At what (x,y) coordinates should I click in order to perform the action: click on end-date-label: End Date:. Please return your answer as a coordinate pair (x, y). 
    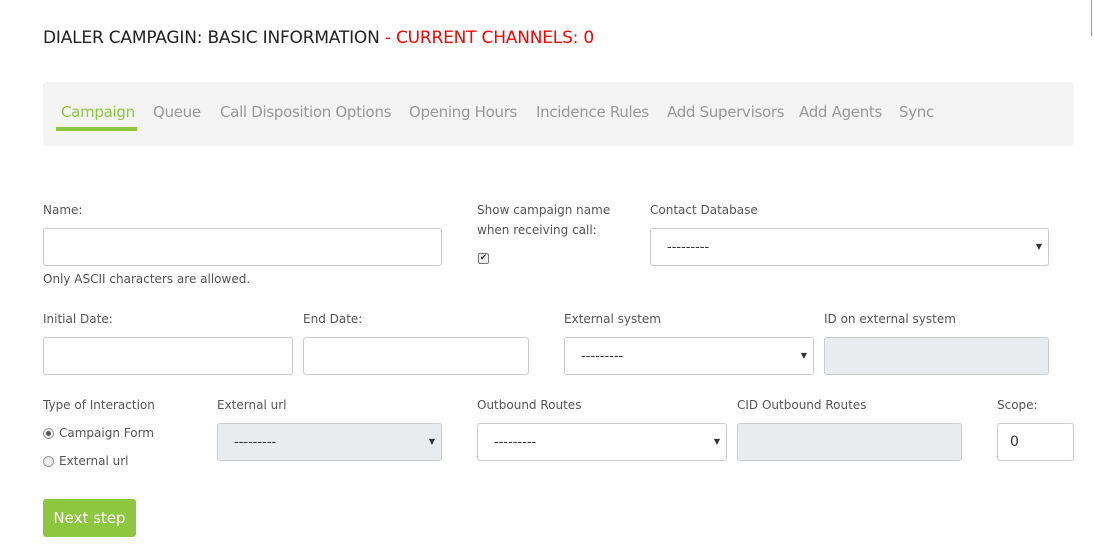
    Looking at the image, I should click on (333, 319).